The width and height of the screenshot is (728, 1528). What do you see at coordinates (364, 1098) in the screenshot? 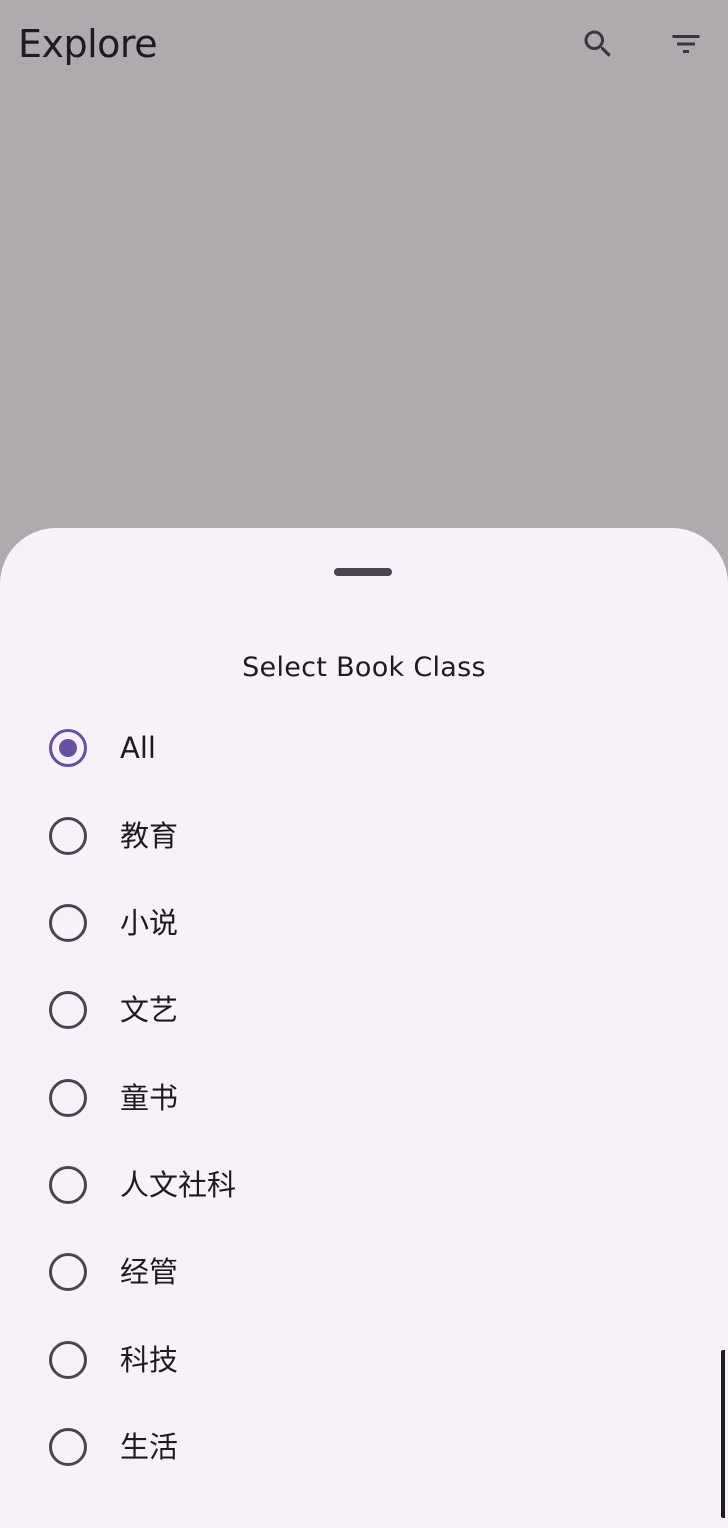
I see `radio-option-children: 童书` at bounding box center [364, 1098].